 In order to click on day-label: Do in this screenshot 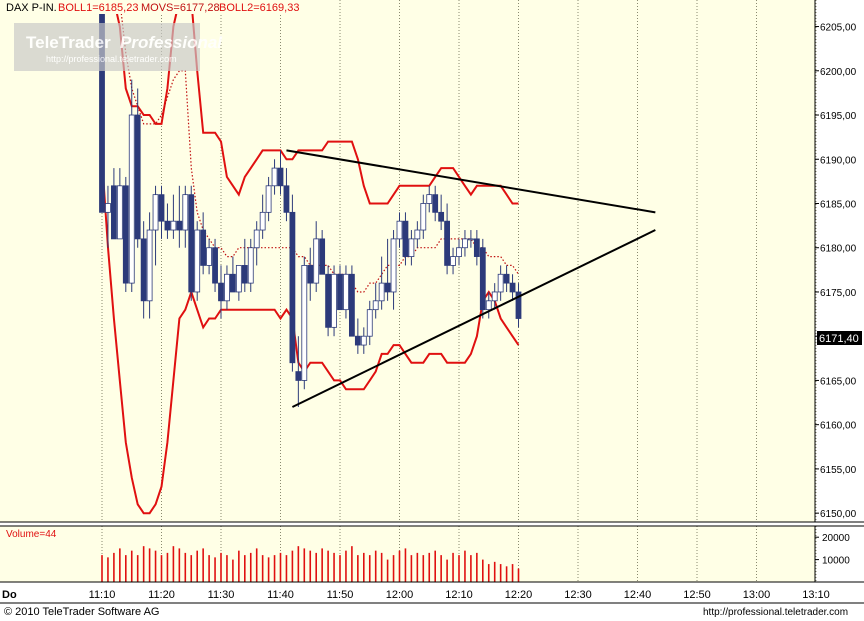, I will do `click(9, 595)`.